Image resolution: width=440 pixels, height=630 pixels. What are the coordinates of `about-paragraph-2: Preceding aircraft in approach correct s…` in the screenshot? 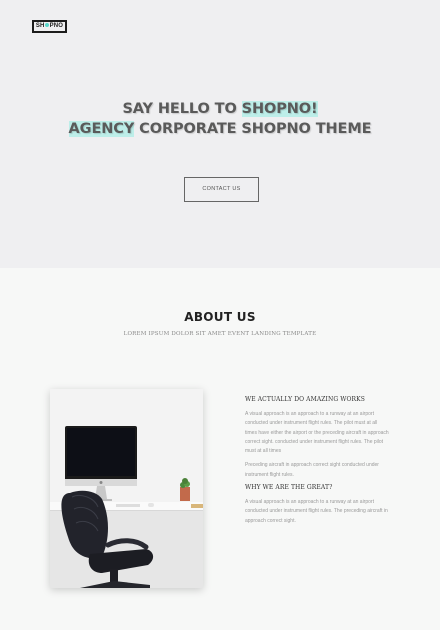 It's located at (312, 470).